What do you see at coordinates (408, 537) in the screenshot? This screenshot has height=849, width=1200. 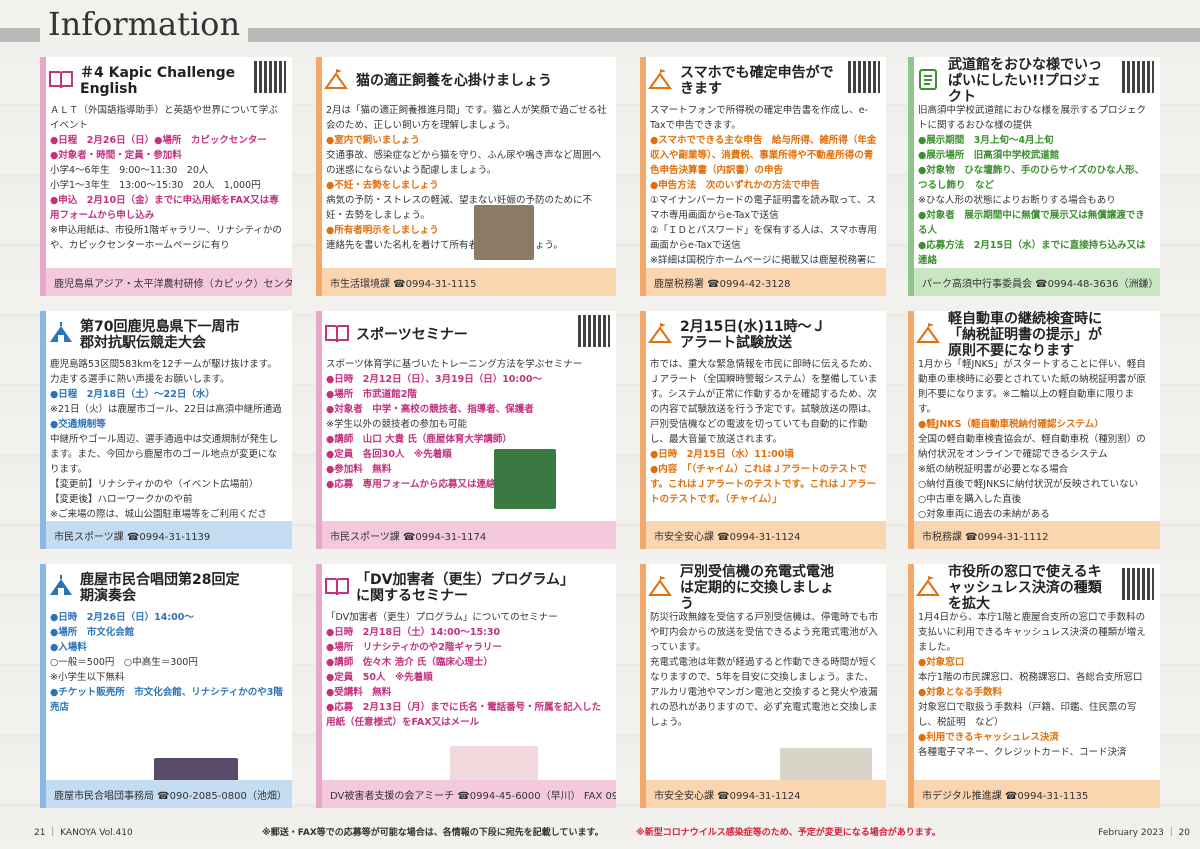 I see `contact-text: 市民スポーツ課 ☎0994-31-1174` at bounding box center [408, 537].